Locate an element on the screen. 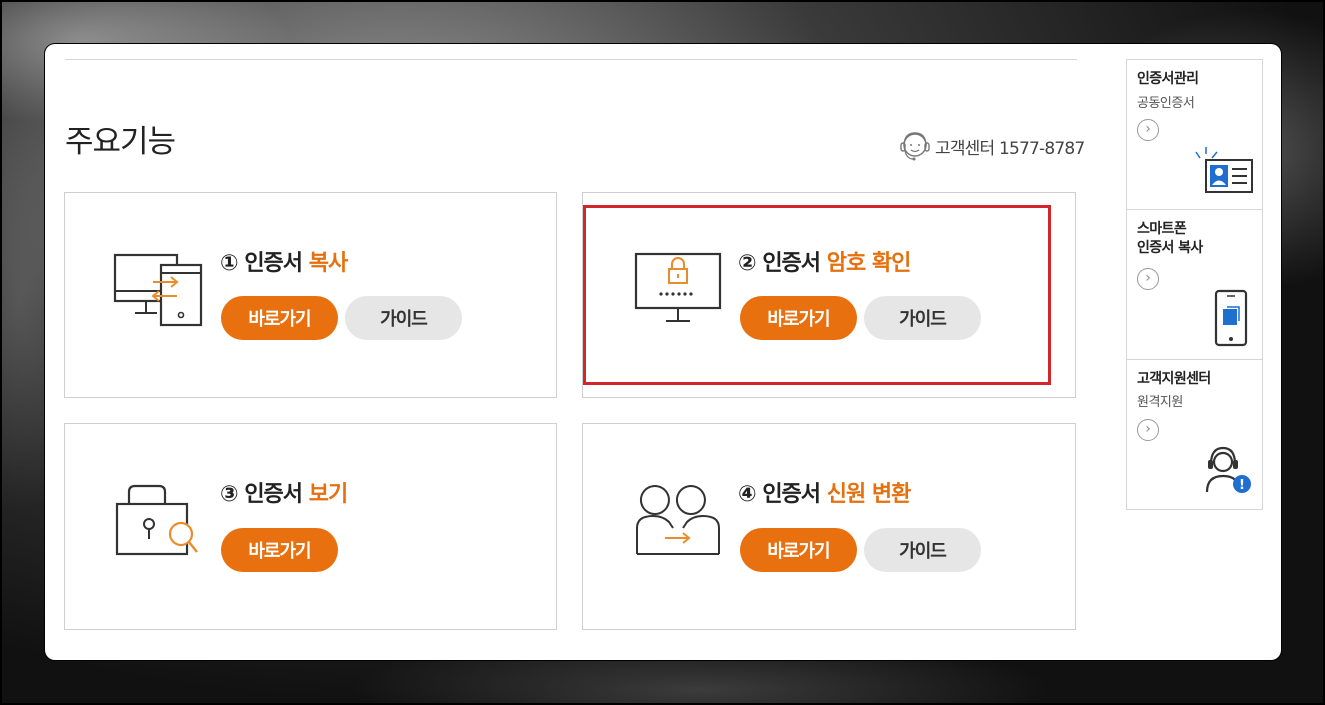  card-cert-identity-convert: ④ 인증서 신원 변환 바로가기 가이드 is located at coordinates (829, 526).